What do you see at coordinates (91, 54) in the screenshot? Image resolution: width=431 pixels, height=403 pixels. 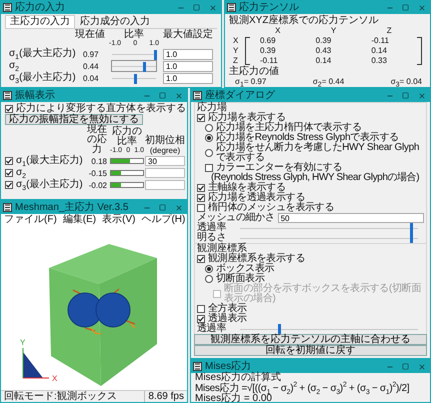 I see `current-value: 0.97` at bounding box center [91, 54].